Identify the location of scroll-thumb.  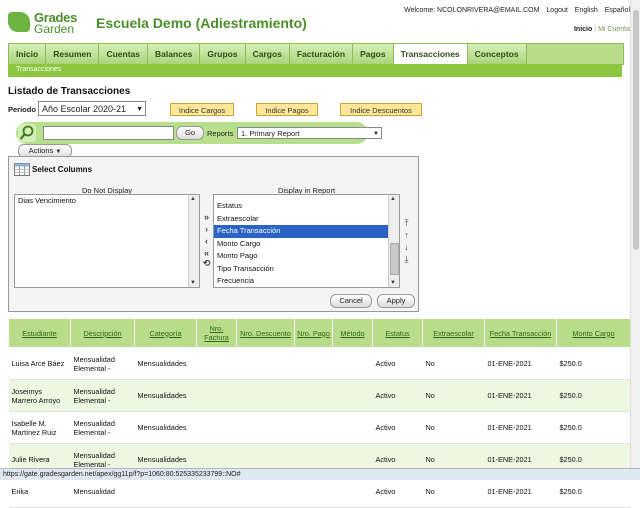
(394, 259).